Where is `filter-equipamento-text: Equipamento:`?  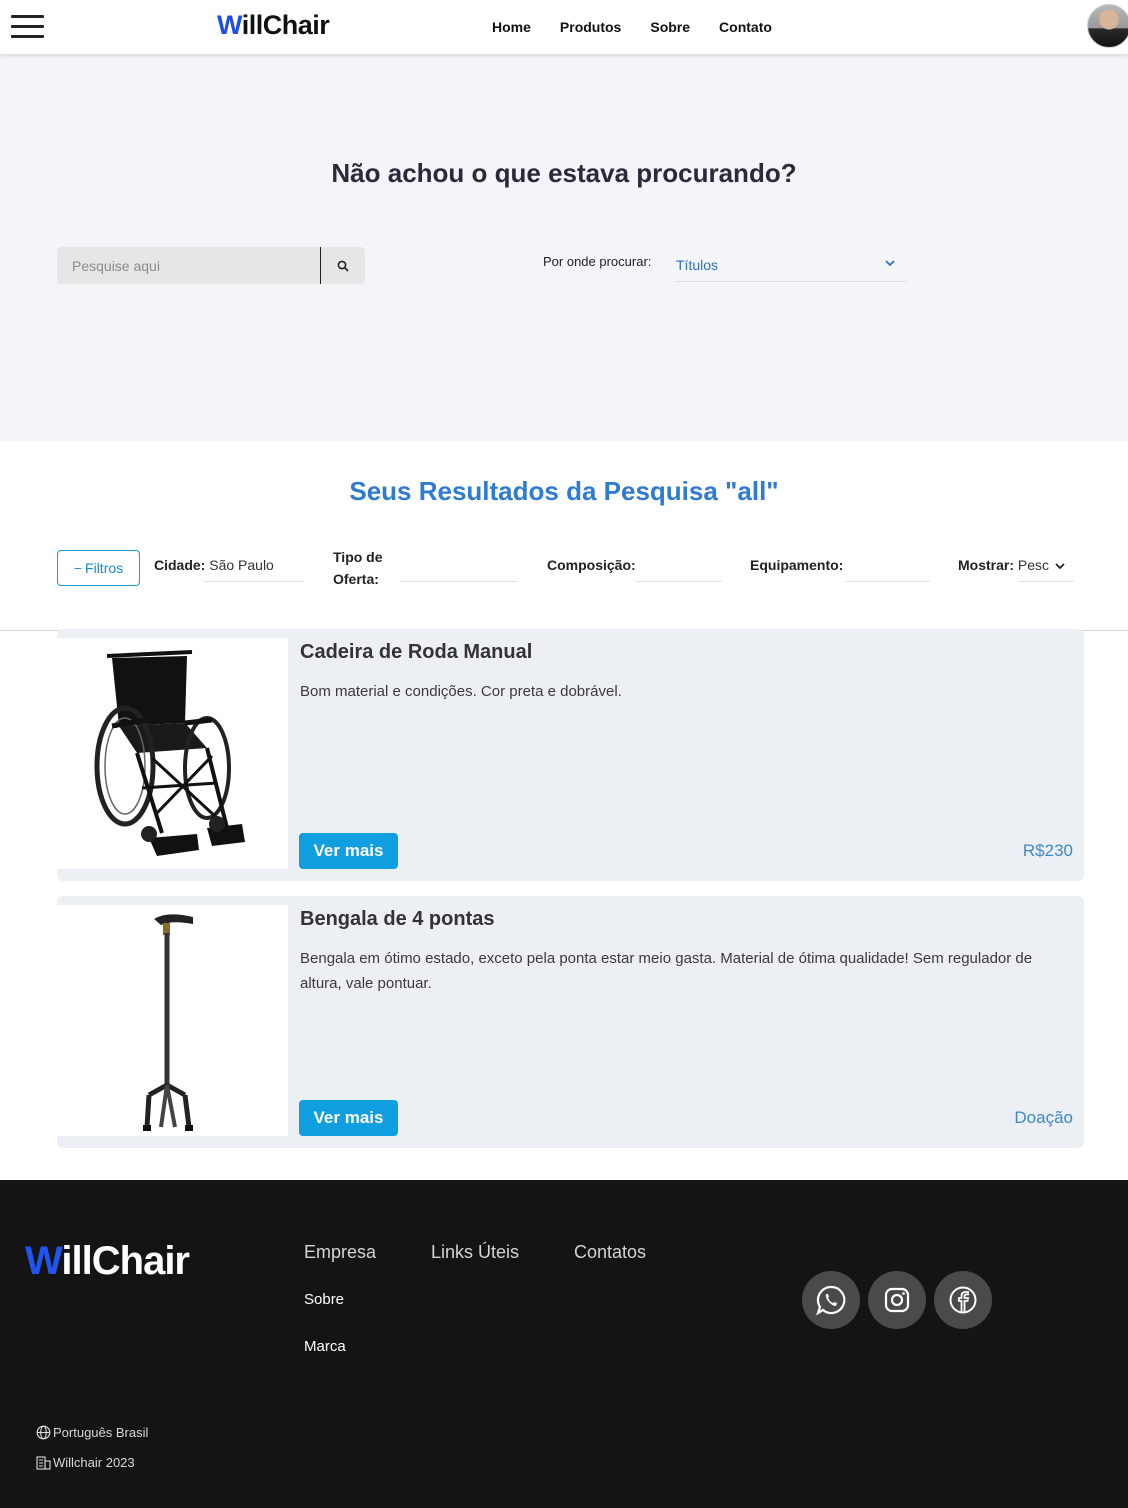 filter-equipamento-text: Equipamento: is located at coordinates (797, 565).